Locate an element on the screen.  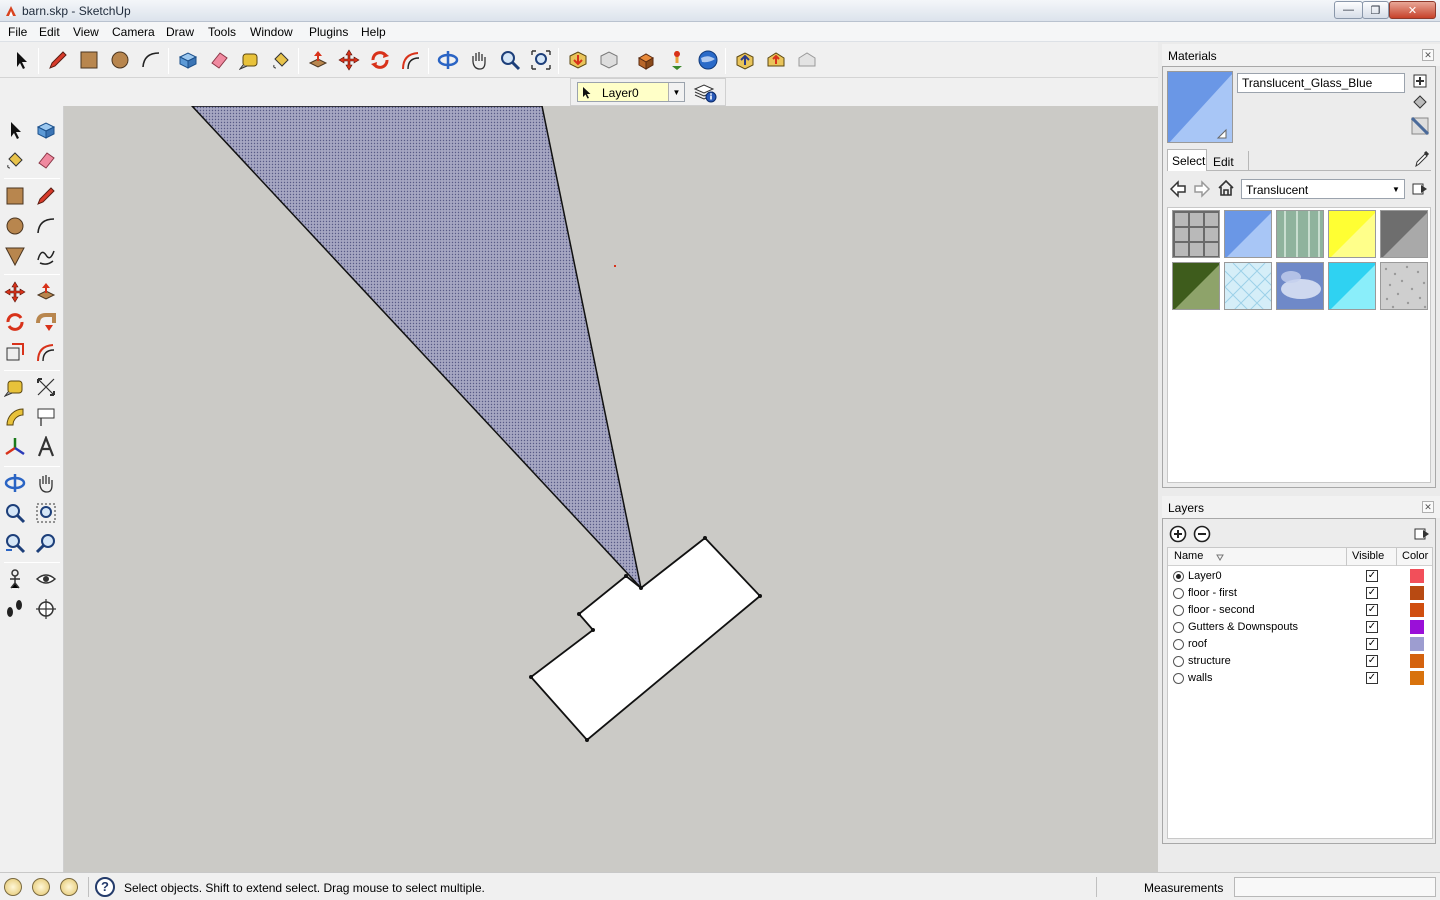
swatch-glass-dark-green is located at coordinates (1196, 286).